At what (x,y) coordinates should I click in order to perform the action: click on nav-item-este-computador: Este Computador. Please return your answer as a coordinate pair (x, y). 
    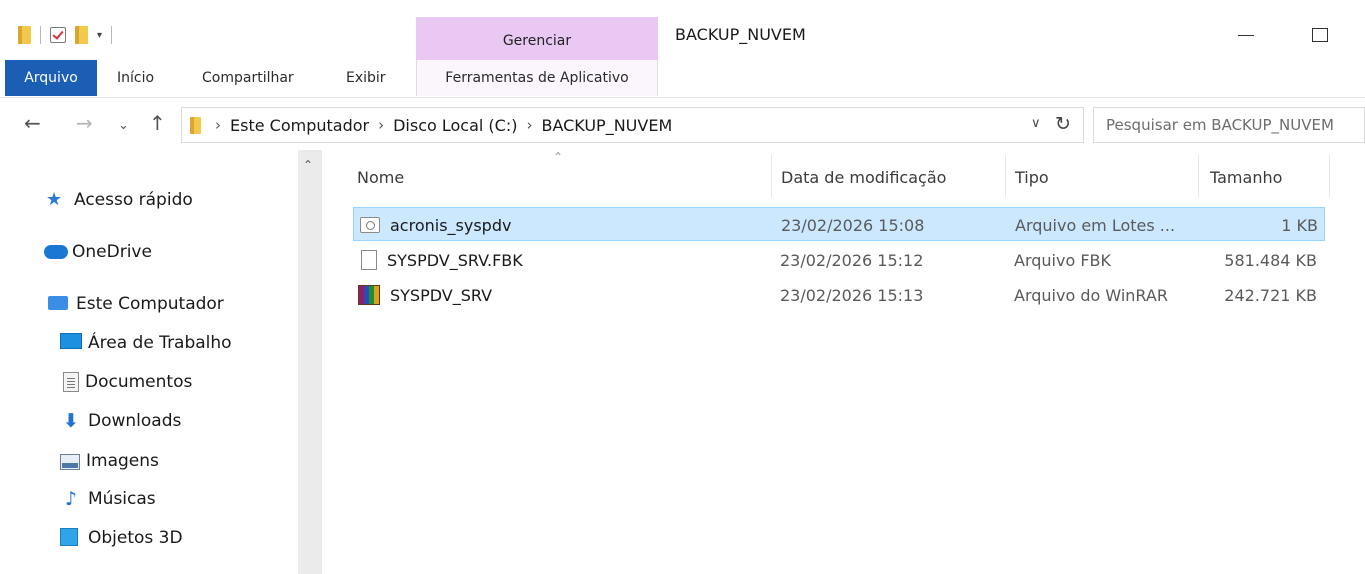
    Looking at the image, I should click on (136, 304).